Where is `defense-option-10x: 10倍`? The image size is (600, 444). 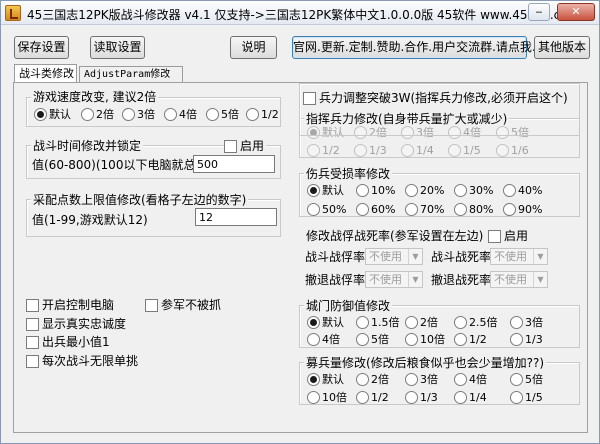
defense-option-10x: 10倍 is located at coordinates (425, 339).